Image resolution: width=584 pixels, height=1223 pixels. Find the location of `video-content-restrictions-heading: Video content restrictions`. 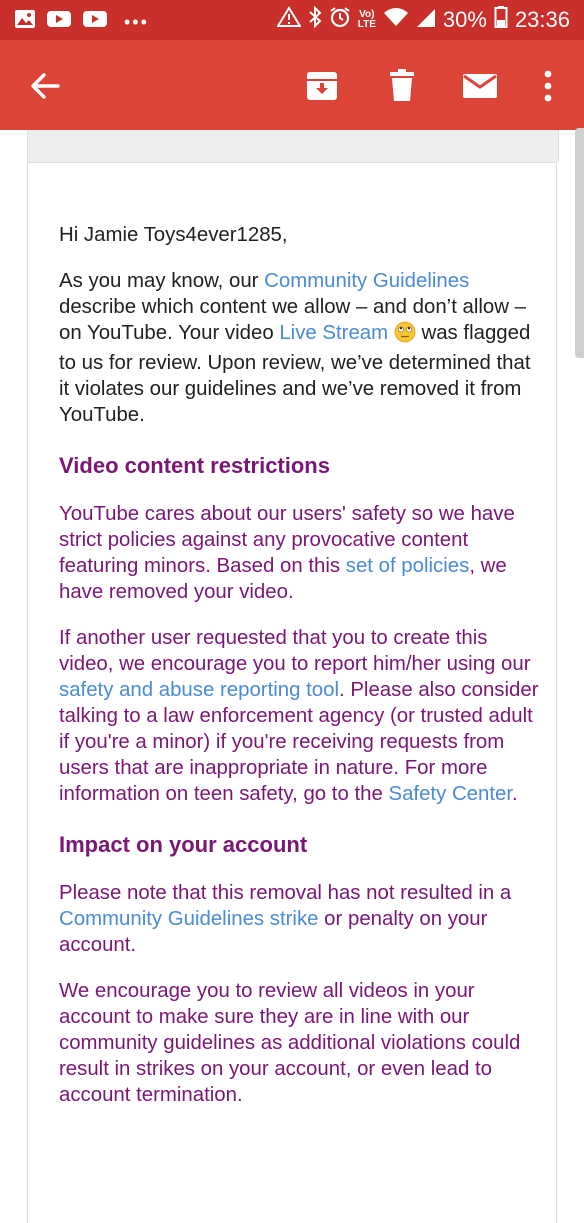

video-content-restrictions-heading: Video content restrictions is located at coordinates (194, 465).